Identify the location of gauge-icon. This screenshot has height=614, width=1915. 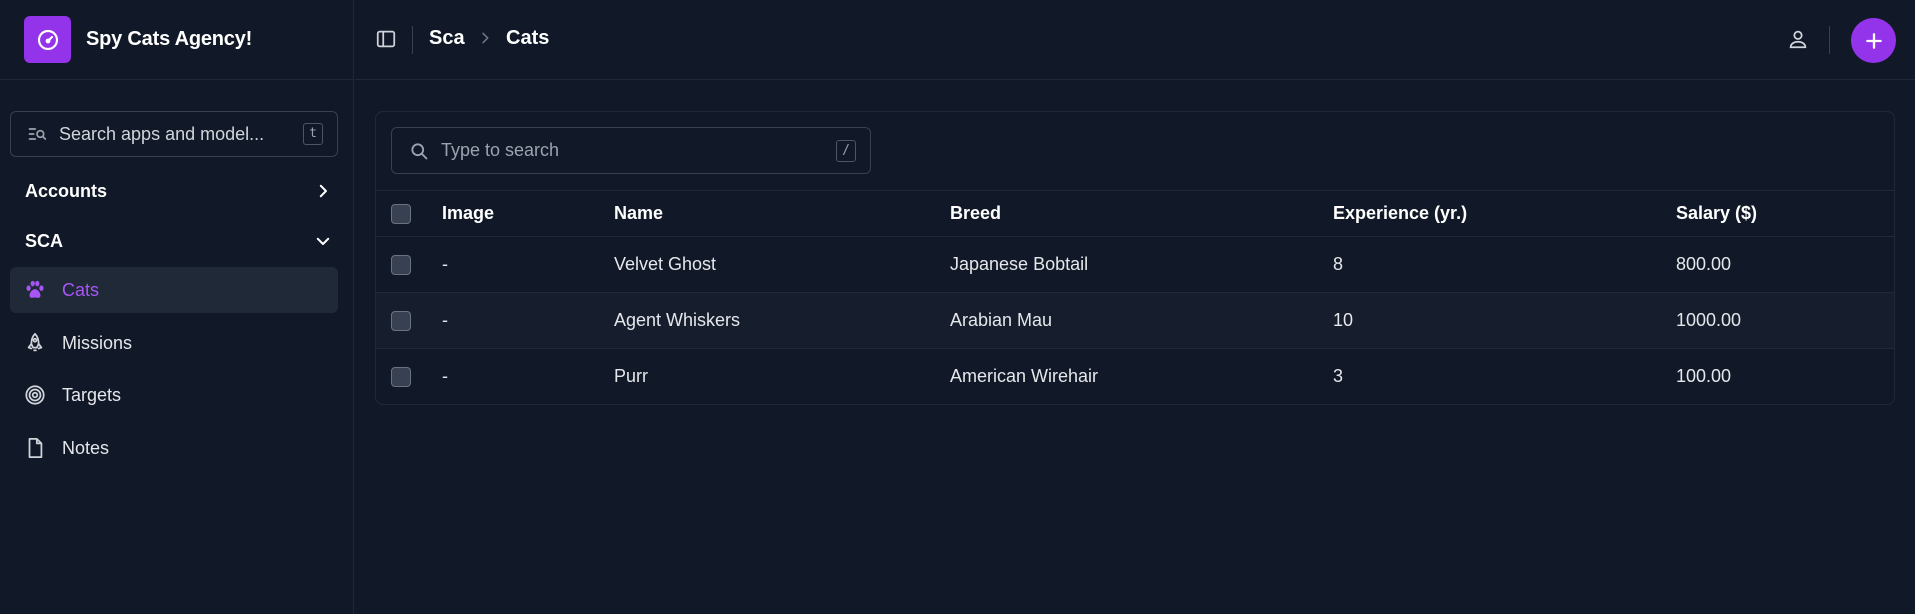
(47, 39).